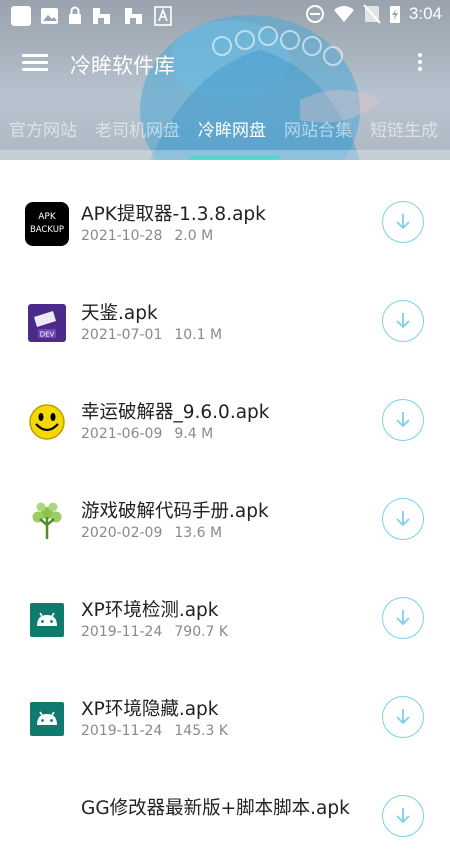 This screenshot has width=450, height=865. Describe the element at coordinates (194, 236) in the screenshot. I see `file-size: 2.0 M` at that location.